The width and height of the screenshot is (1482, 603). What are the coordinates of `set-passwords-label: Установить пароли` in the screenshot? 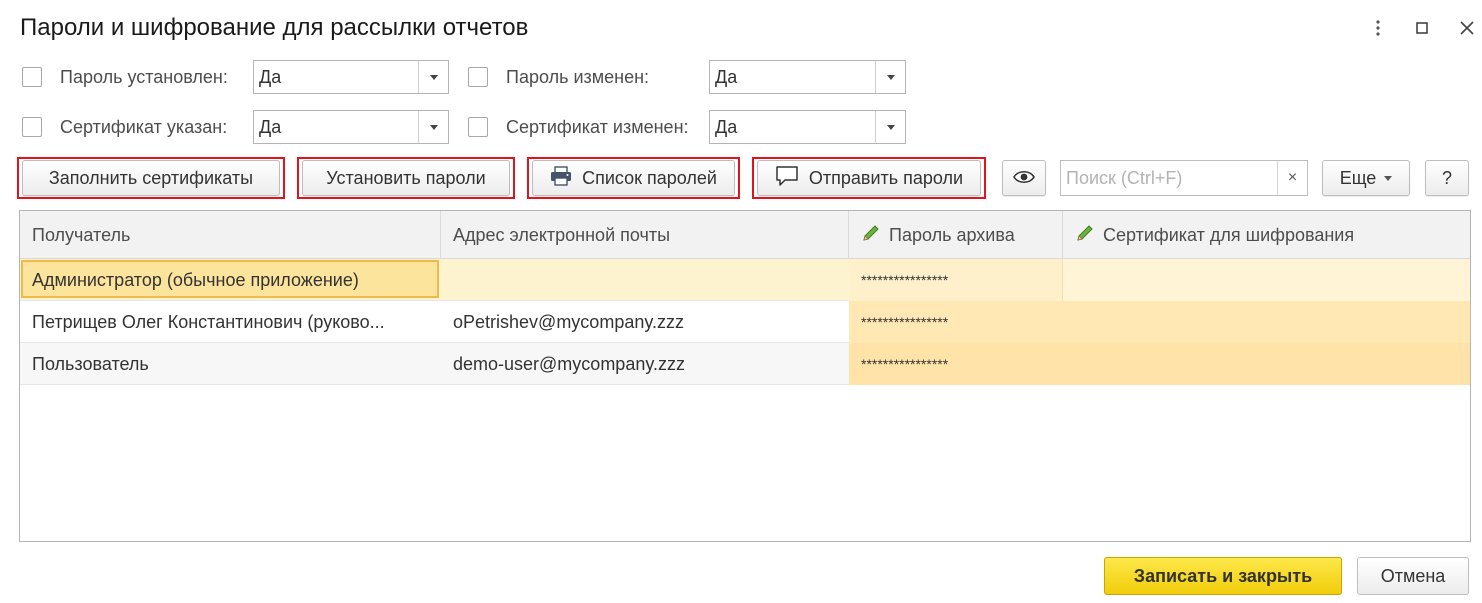 It's located at (406, 177).